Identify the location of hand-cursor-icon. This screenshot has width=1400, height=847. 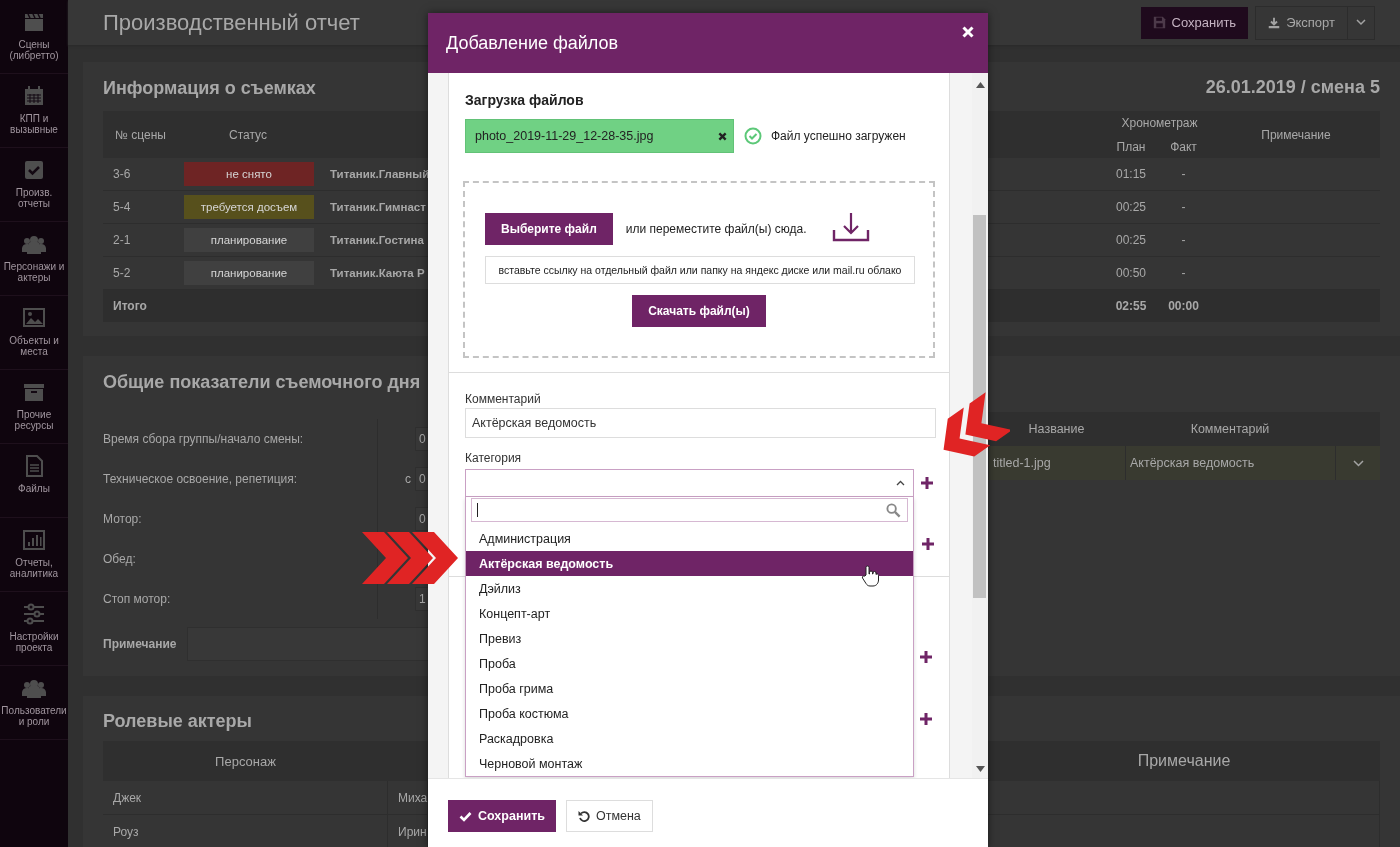
(870, 576).